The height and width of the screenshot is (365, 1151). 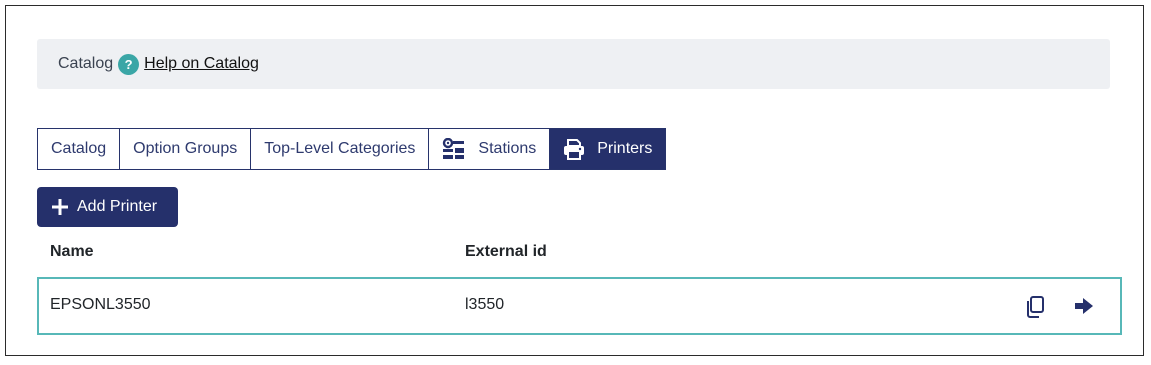 I want to click on plus-icon, so click(x=60, y=207).